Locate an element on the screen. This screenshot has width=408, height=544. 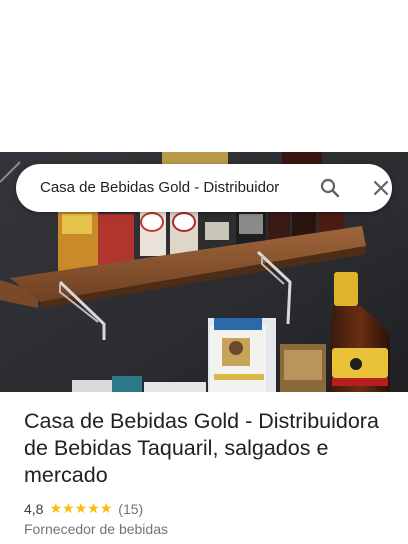
search-bar: Casa de Bebidas Gold - Distribuidor is located at coordinates (204, 188).